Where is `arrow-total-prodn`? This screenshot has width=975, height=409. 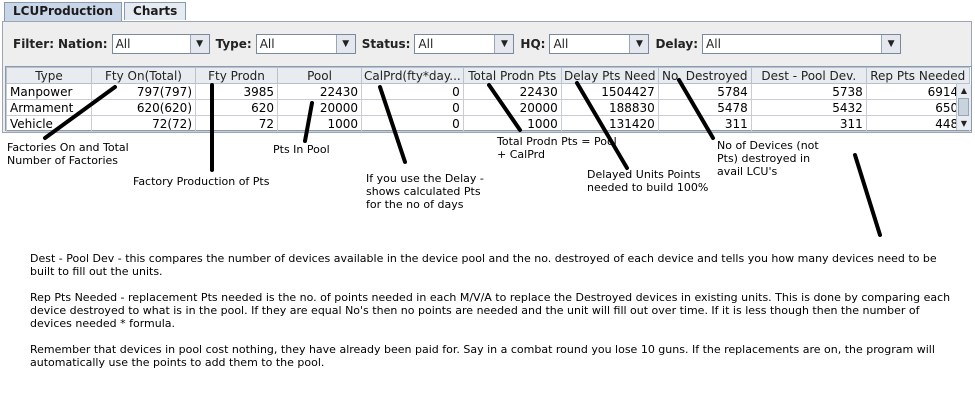
arrow-total-prodn is located at coordinates (504, 107).